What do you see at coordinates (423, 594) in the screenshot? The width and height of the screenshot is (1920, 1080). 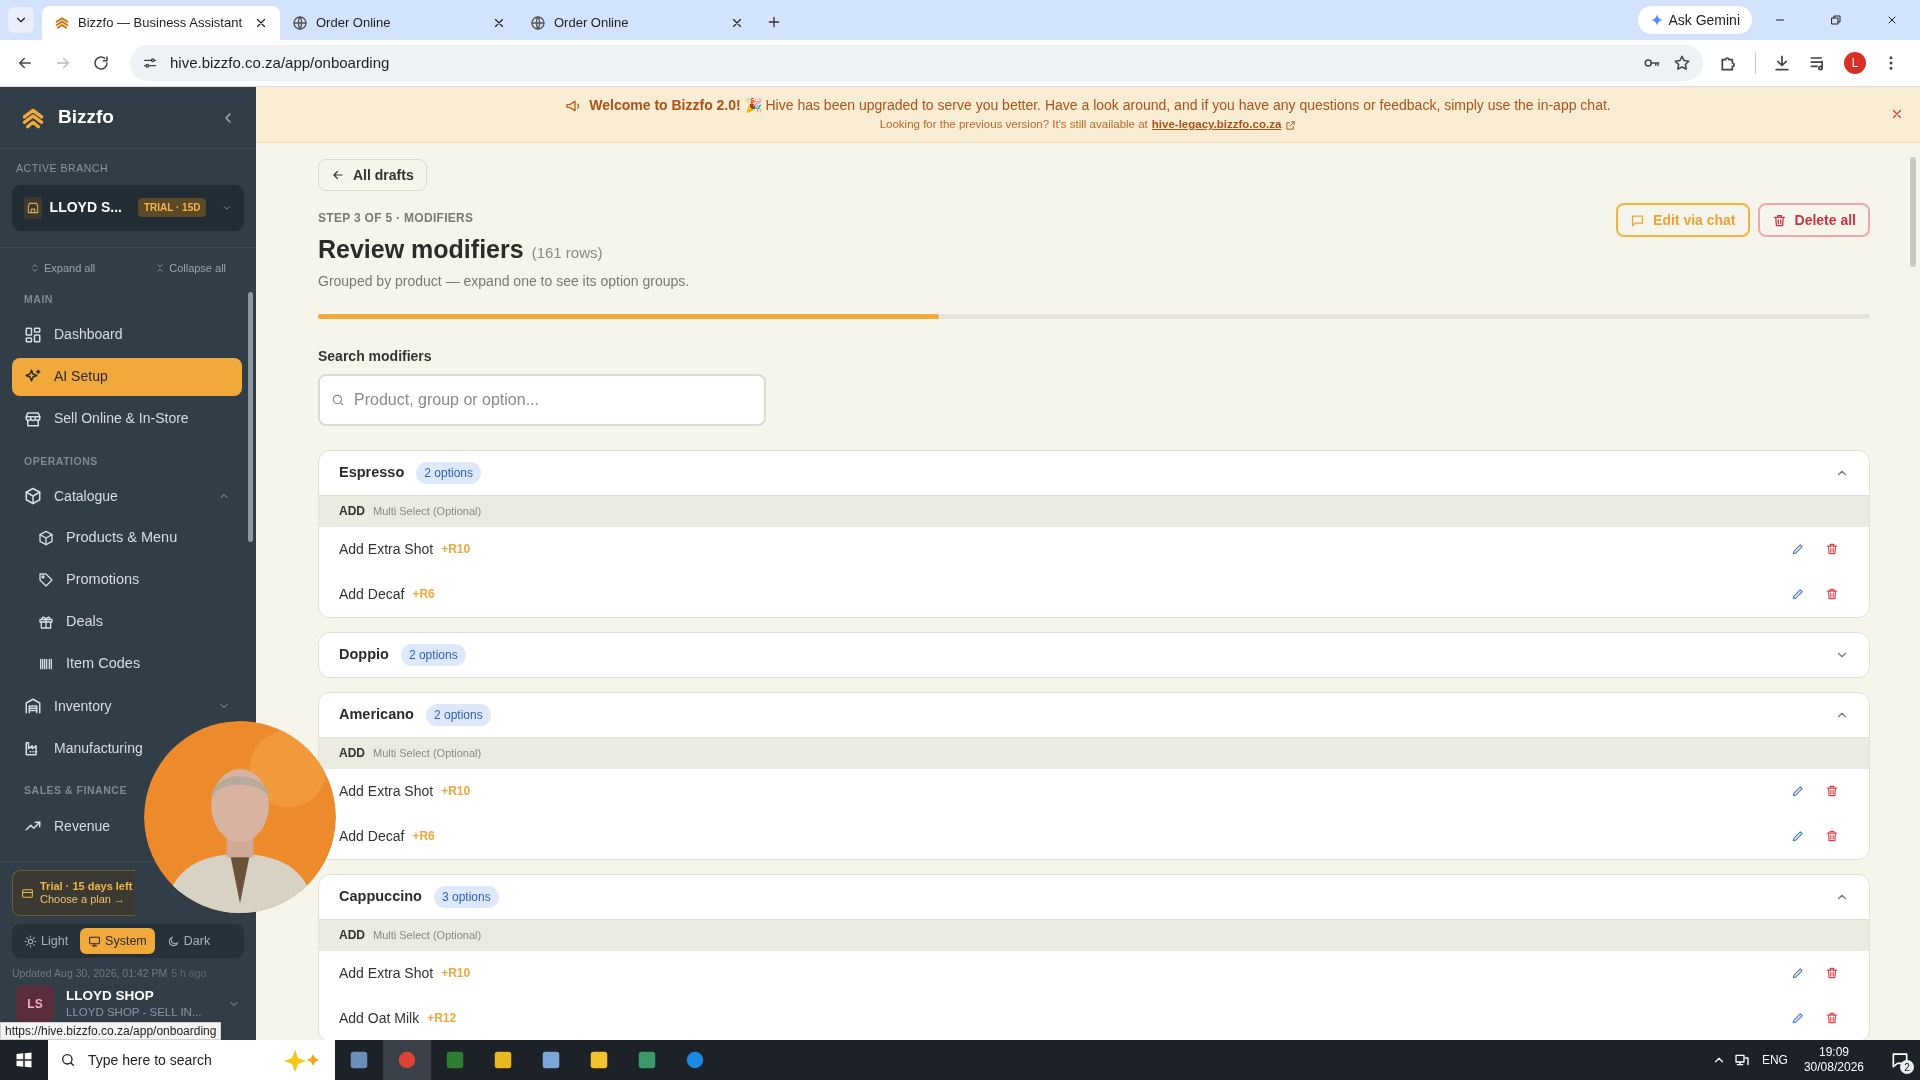 I see `option-price: +R6` at bounding box center [423, 594].